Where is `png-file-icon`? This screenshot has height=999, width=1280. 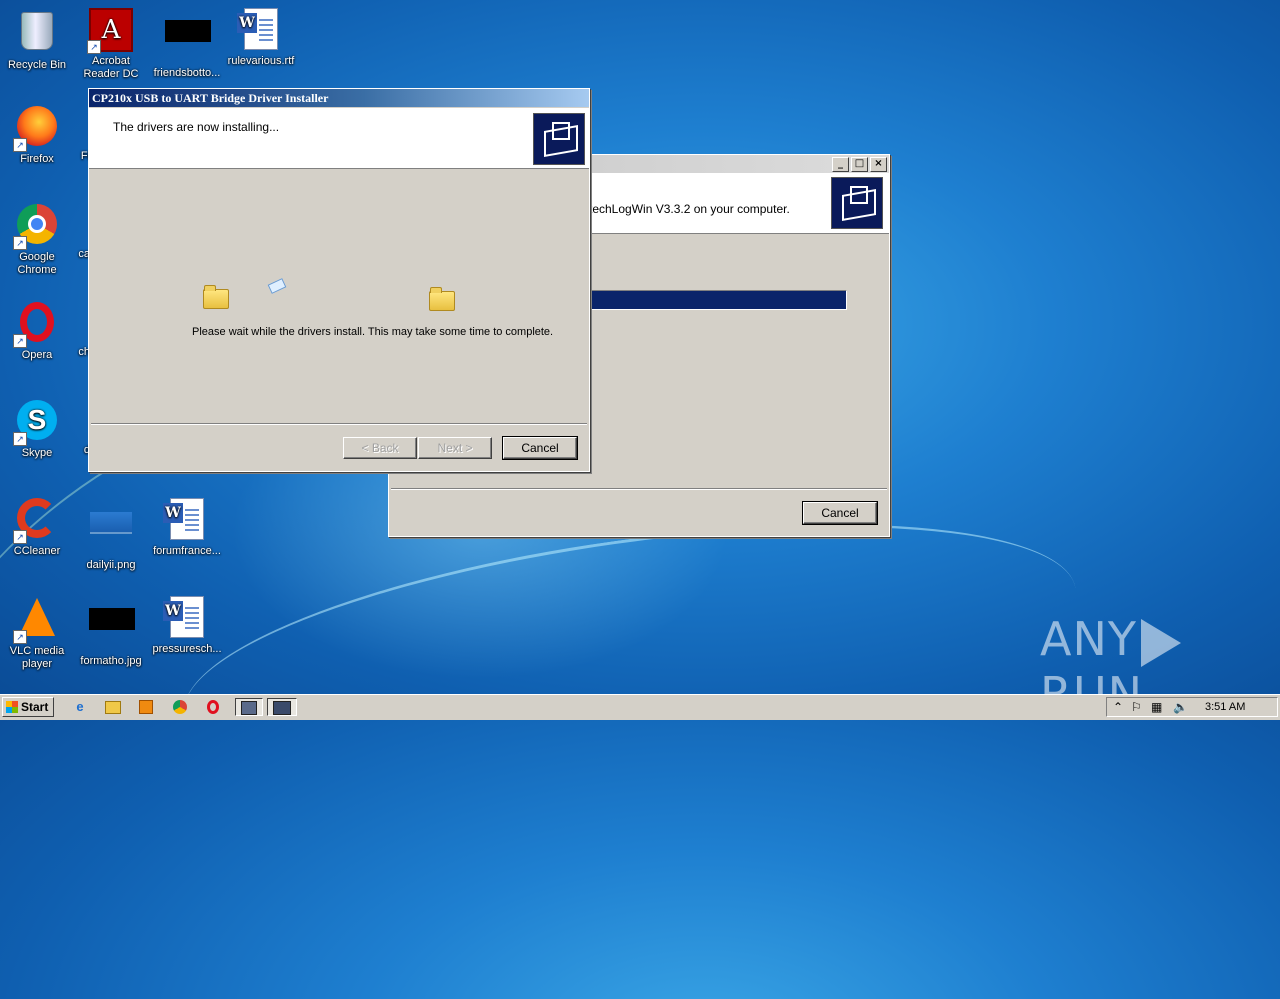 png-file-icon is located at coordinates (111, 534).